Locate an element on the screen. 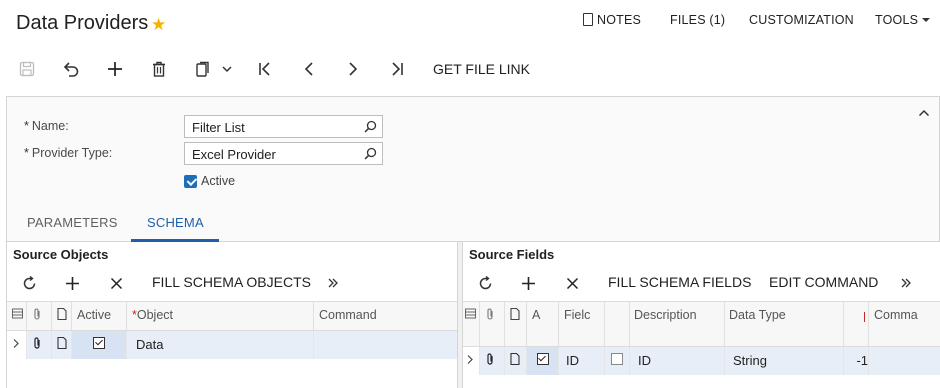 This screenshot has height=388, width=940. tab-schema: SCHEMA is located at coordinates (175, 222).